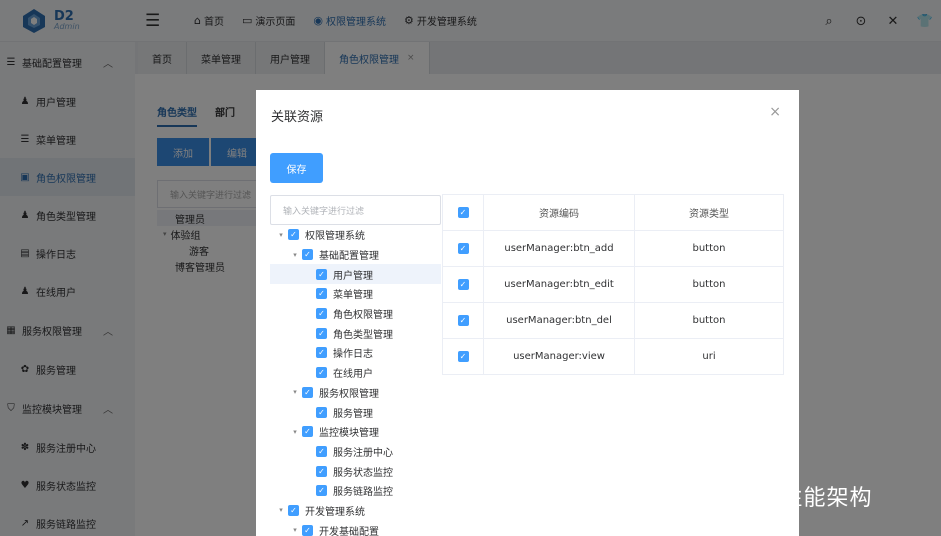 This screenshot has width=941, height=536. What do you see at coordinates (297, 117) in the screenshot?
I see `dialog-title: 关联资源` at bounding box center [297, 117].